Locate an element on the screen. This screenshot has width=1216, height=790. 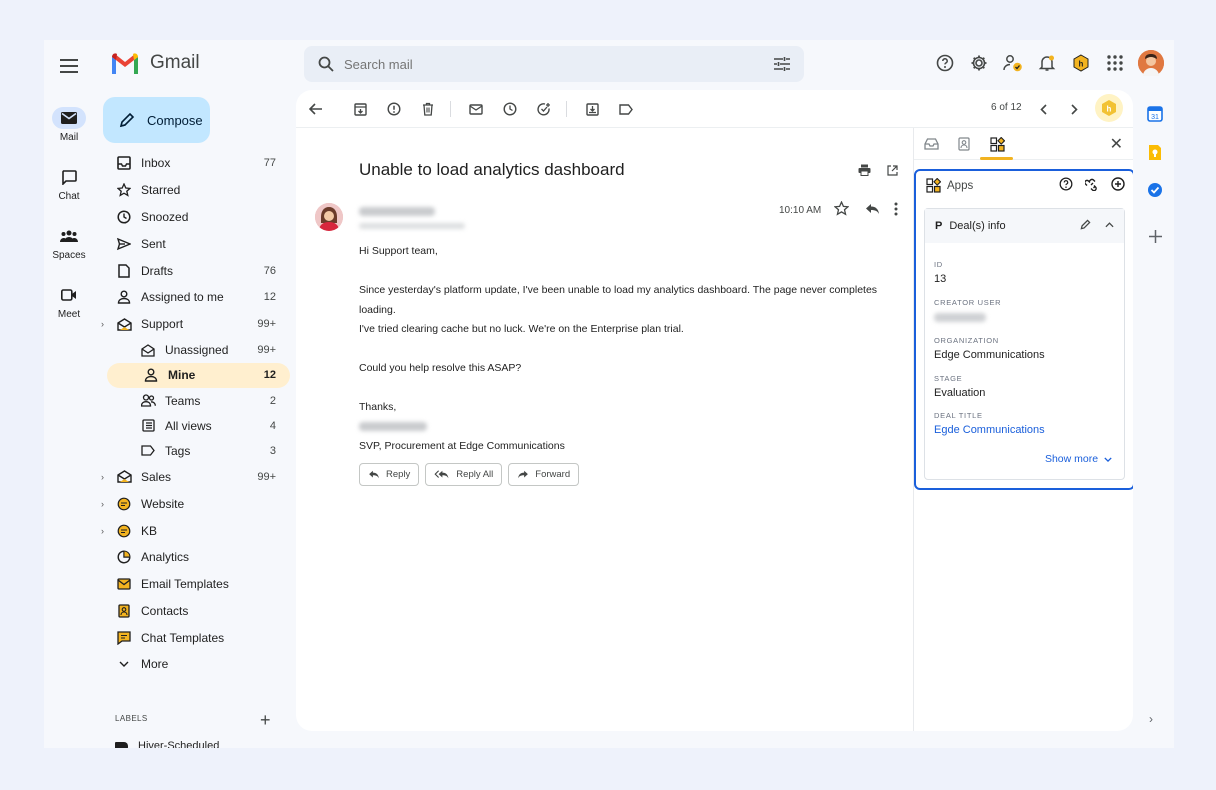
hiver-assign-icon is located at coordinates (1013, 63).